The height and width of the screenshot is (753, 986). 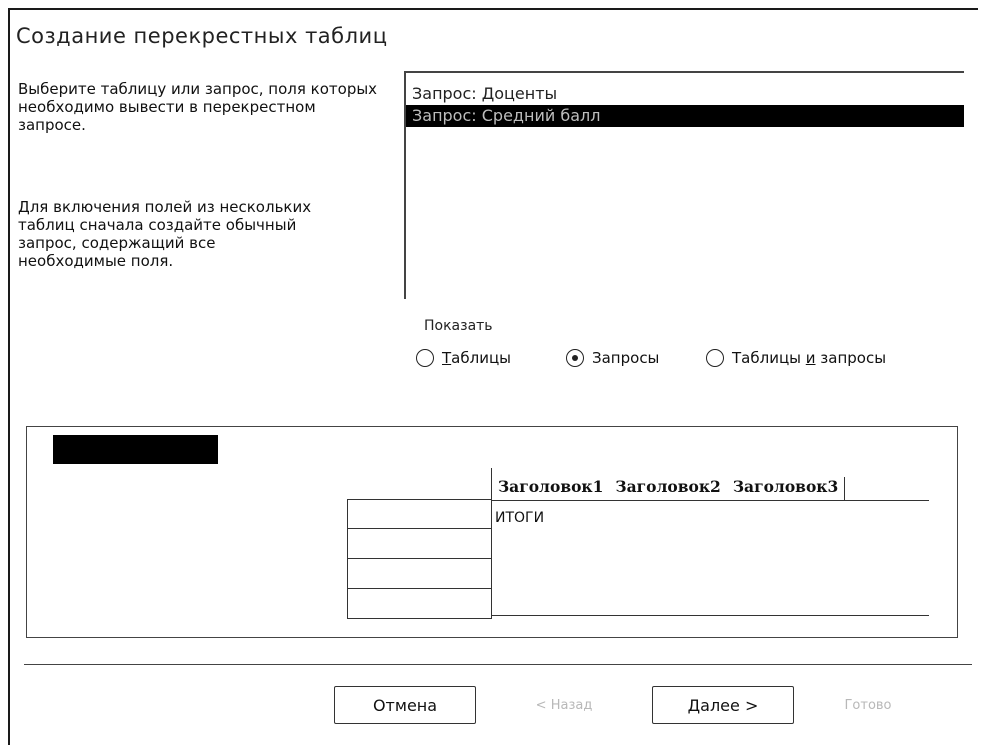 What do you see at coordinates (809, 358) in the screenshot?
I see `radio-tables-and-queries-label: Таблицы и запросы` at bounding box center [809, 358].